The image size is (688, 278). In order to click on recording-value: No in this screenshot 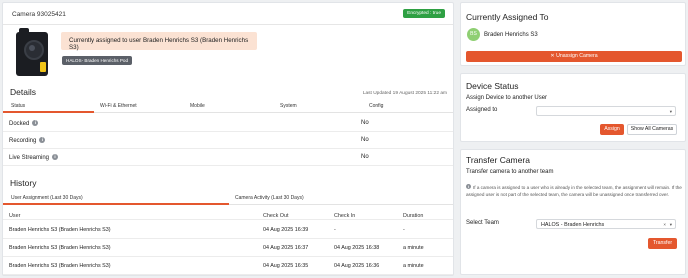, I will do `click(365, 140)`.